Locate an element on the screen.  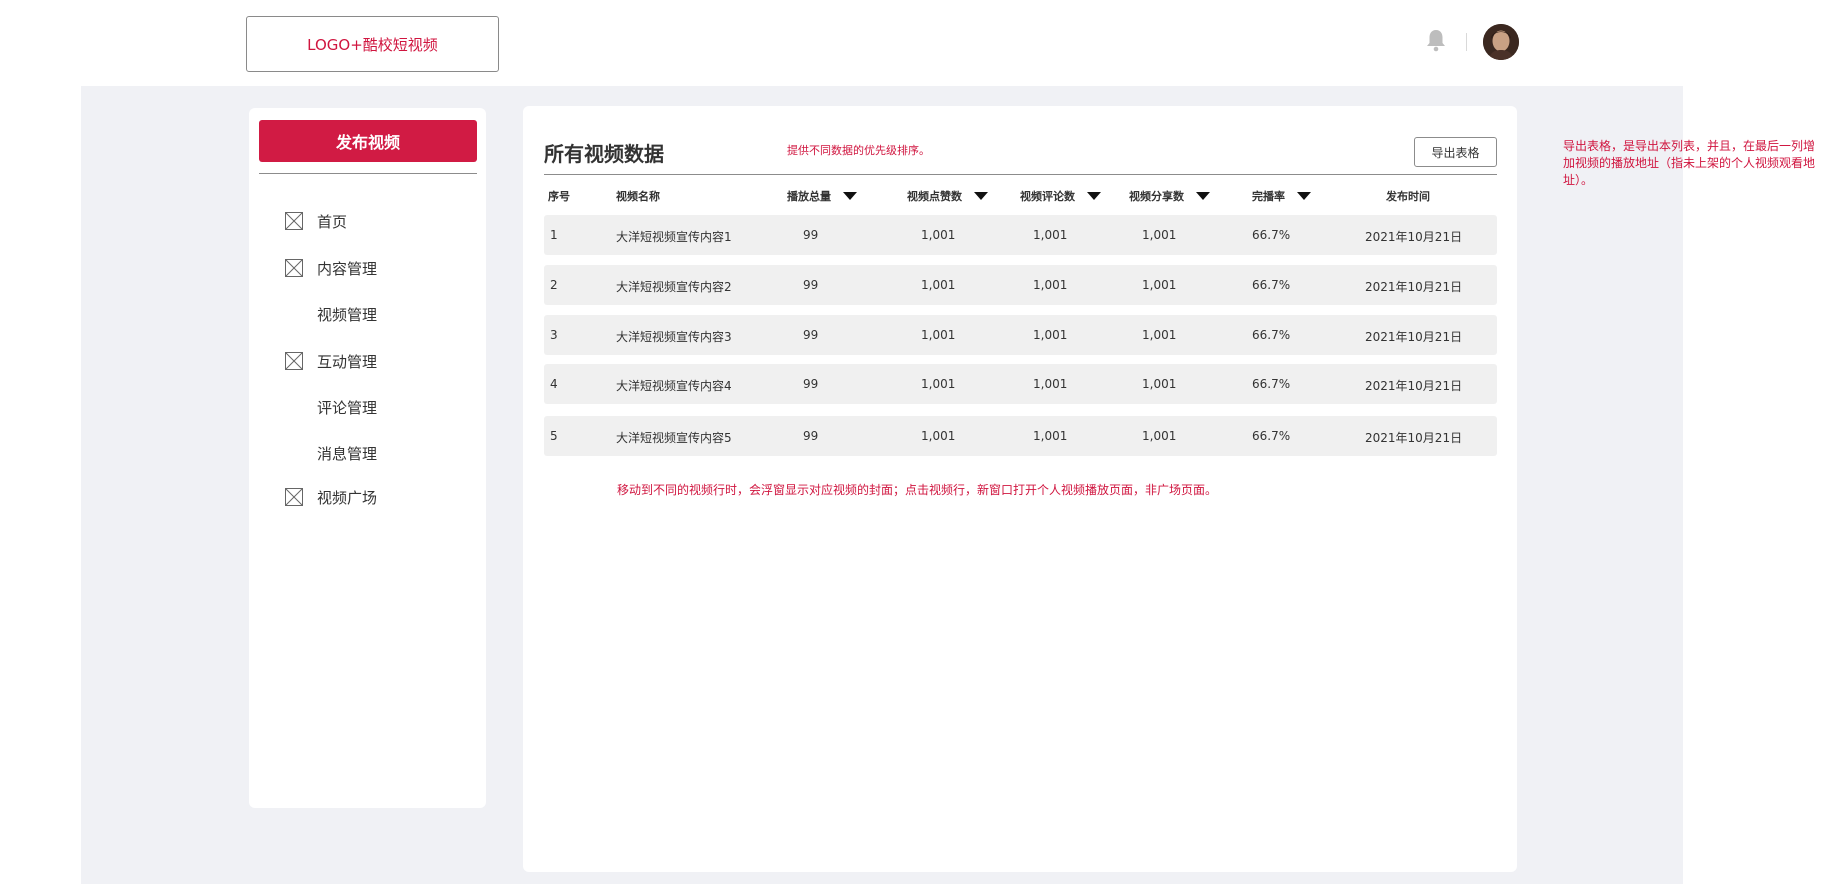
sidebar: 发布视频 首页 内容管理 视频管理 互动管理 评论管理 消息管理 视频广场 is located at coordinates (367, 458).